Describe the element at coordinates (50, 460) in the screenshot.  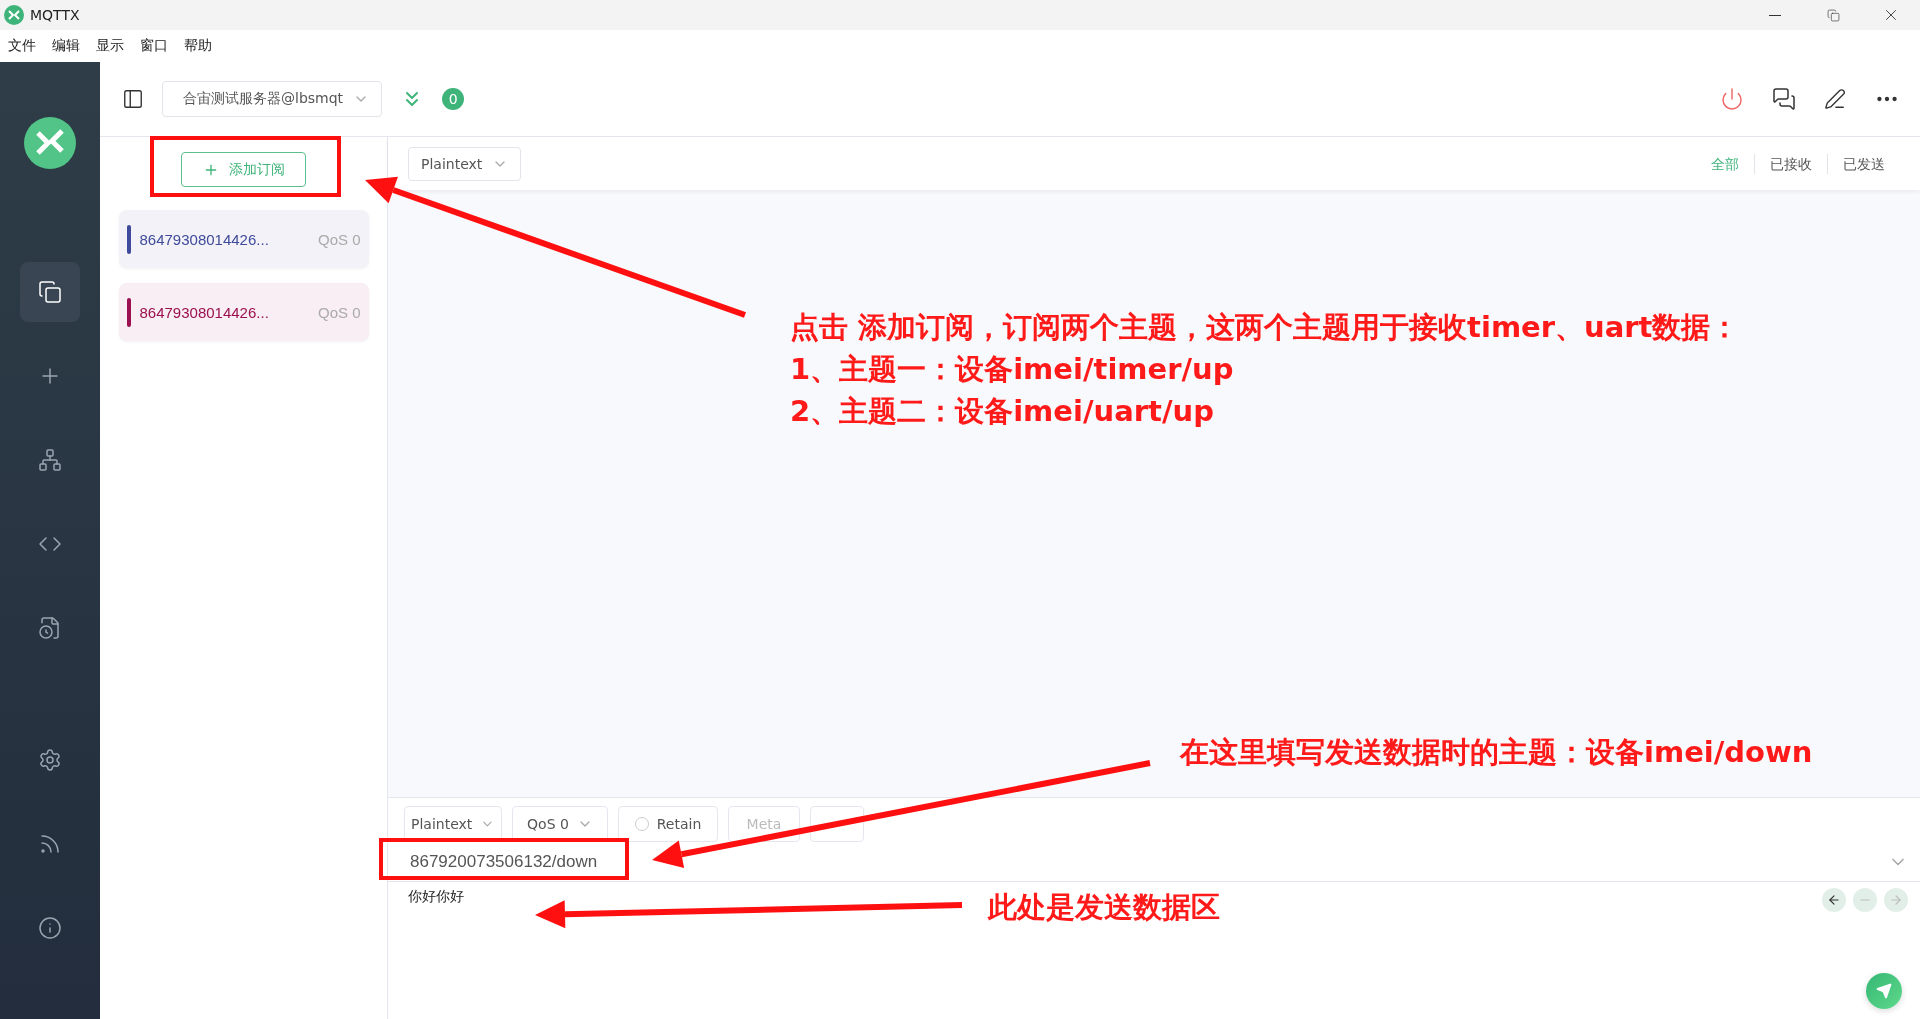
I see `hierarchy-icon` at that location.